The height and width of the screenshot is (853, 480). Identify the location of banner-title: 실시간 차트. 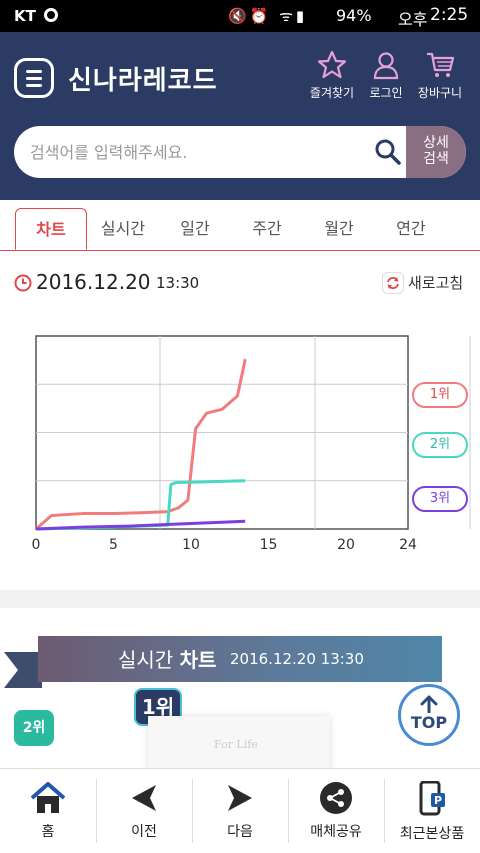
(167, 660).